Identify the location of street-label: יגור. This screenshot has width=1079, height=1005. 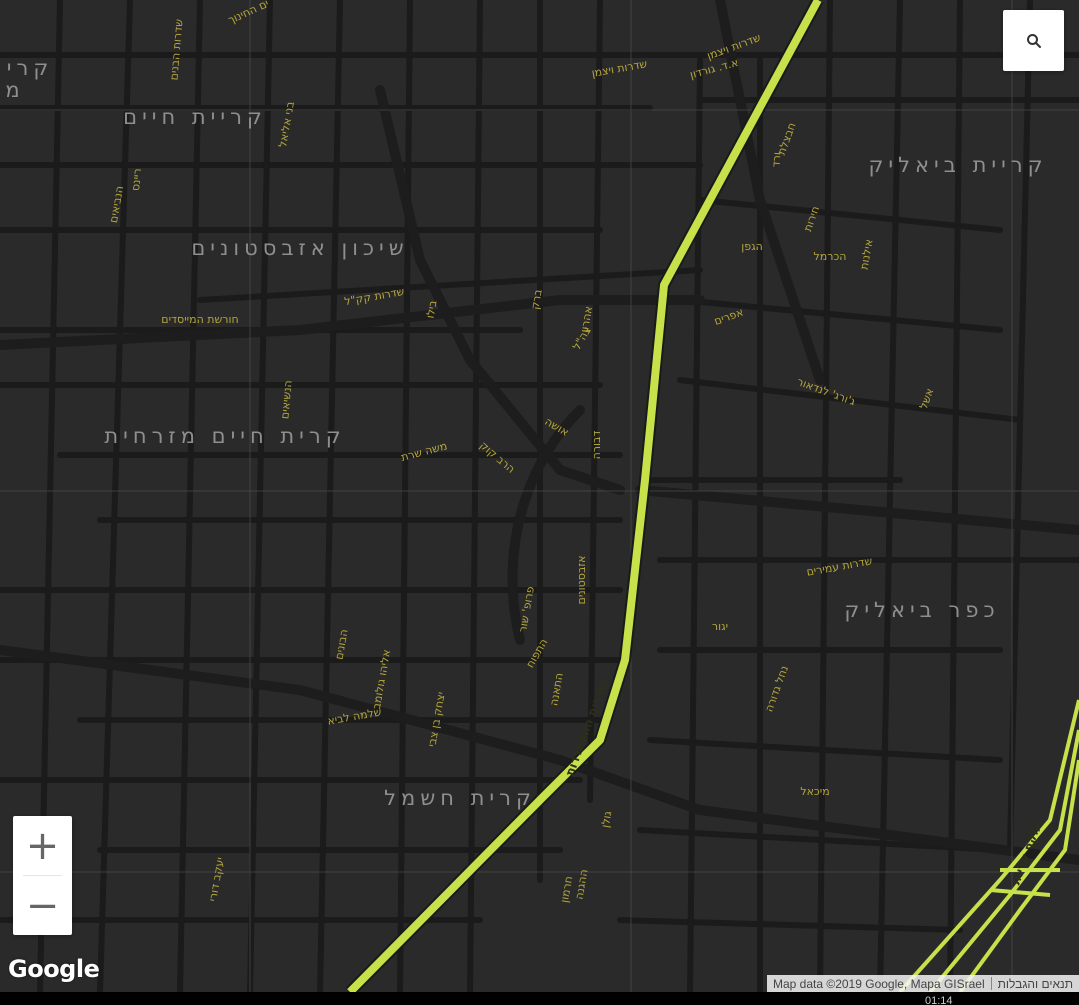
(720, 626).